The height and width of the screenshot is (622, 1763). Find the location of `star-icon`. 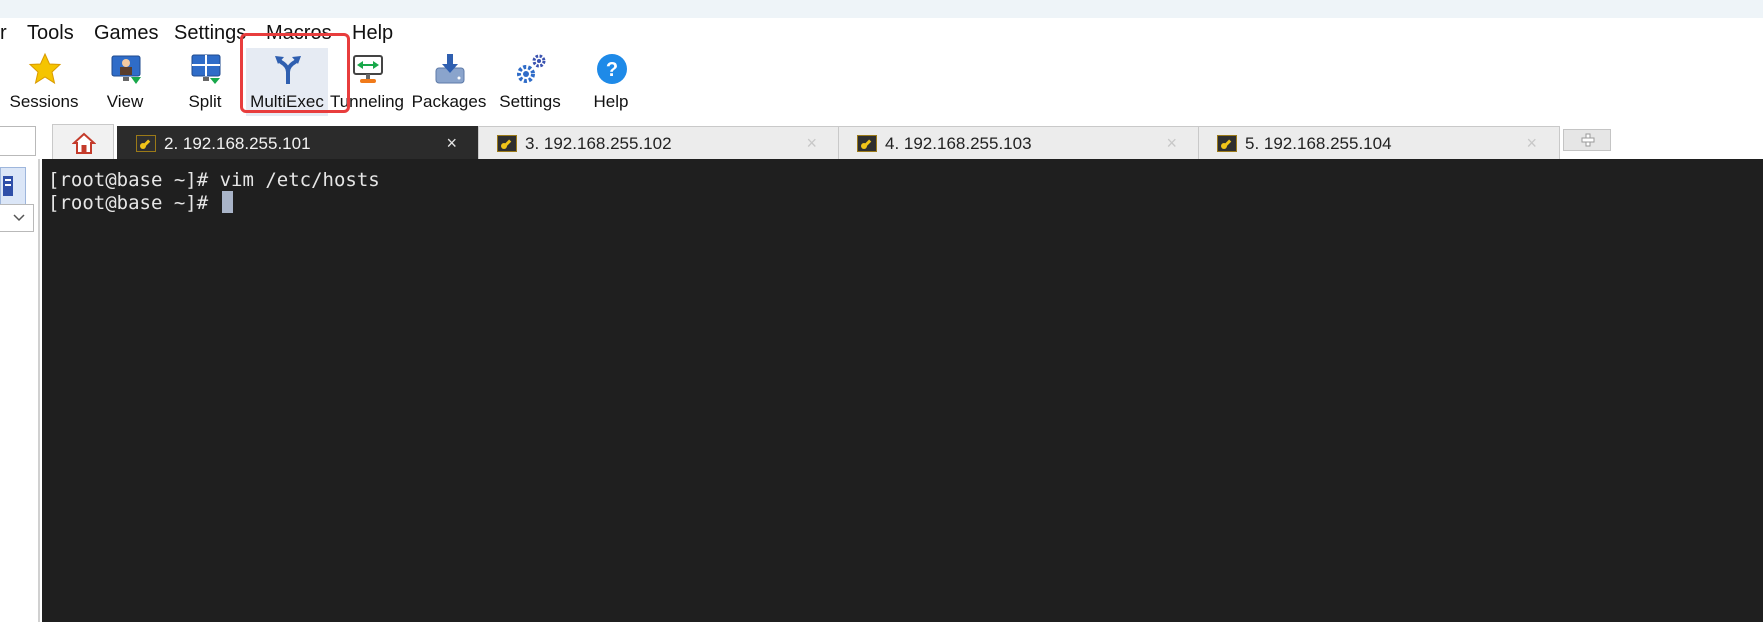

star-icon is located at coordinates (45, 68).